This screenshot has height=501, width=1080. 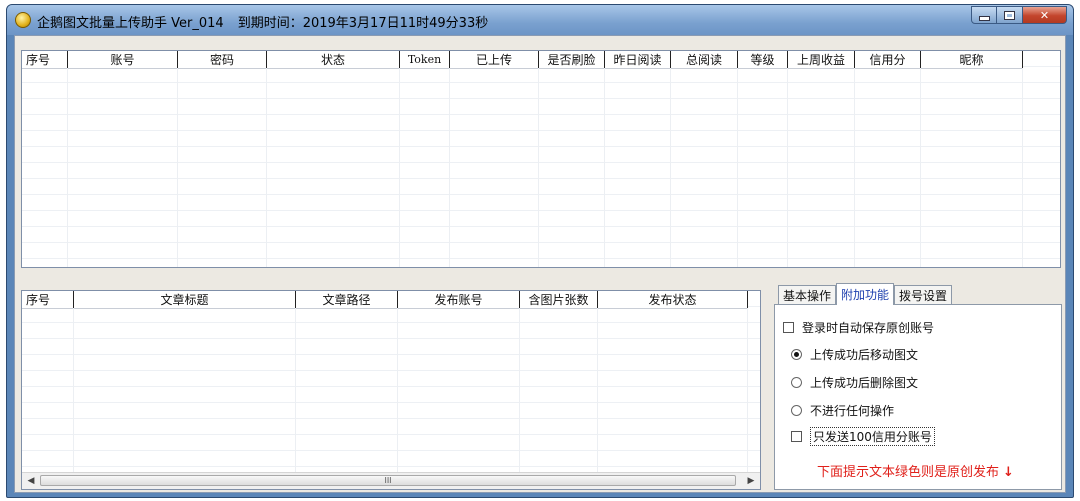 I want to click on col-image-count: 含图片张数, so click(x=559, y=299).